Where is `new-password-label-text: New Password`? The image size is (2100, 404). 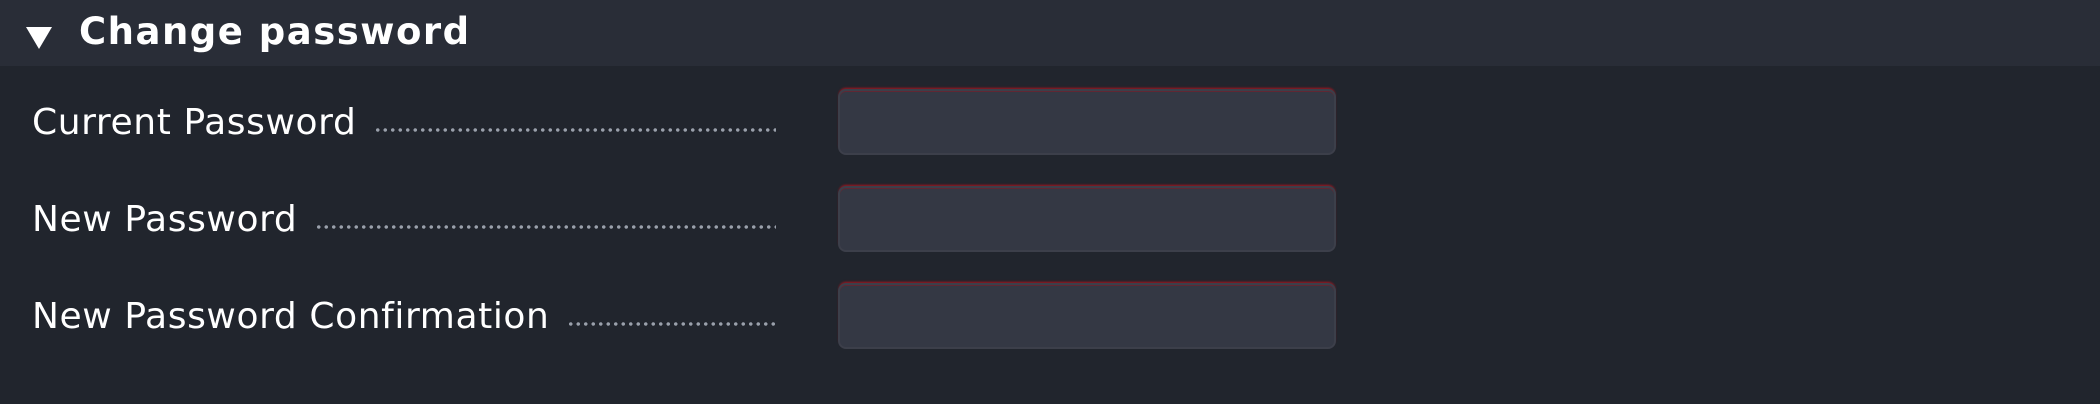
new-password-label-text: New Password is located at coordinates (165, 219).